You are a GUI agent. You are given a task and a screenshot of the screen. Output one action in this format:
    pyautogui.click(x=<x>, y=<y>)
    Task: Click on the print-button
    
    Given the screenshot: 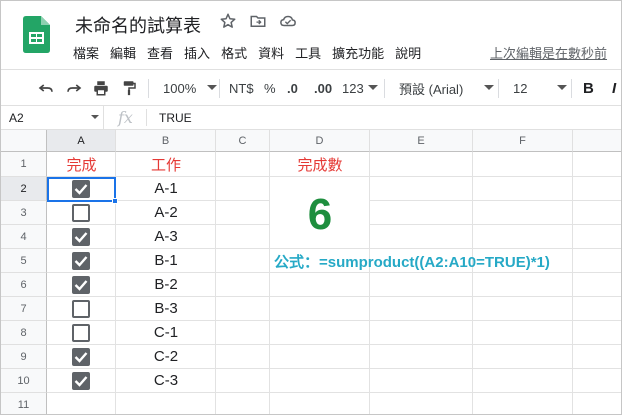 What is the action you would take?
    pyautogui.click(x=101, y=88)
    